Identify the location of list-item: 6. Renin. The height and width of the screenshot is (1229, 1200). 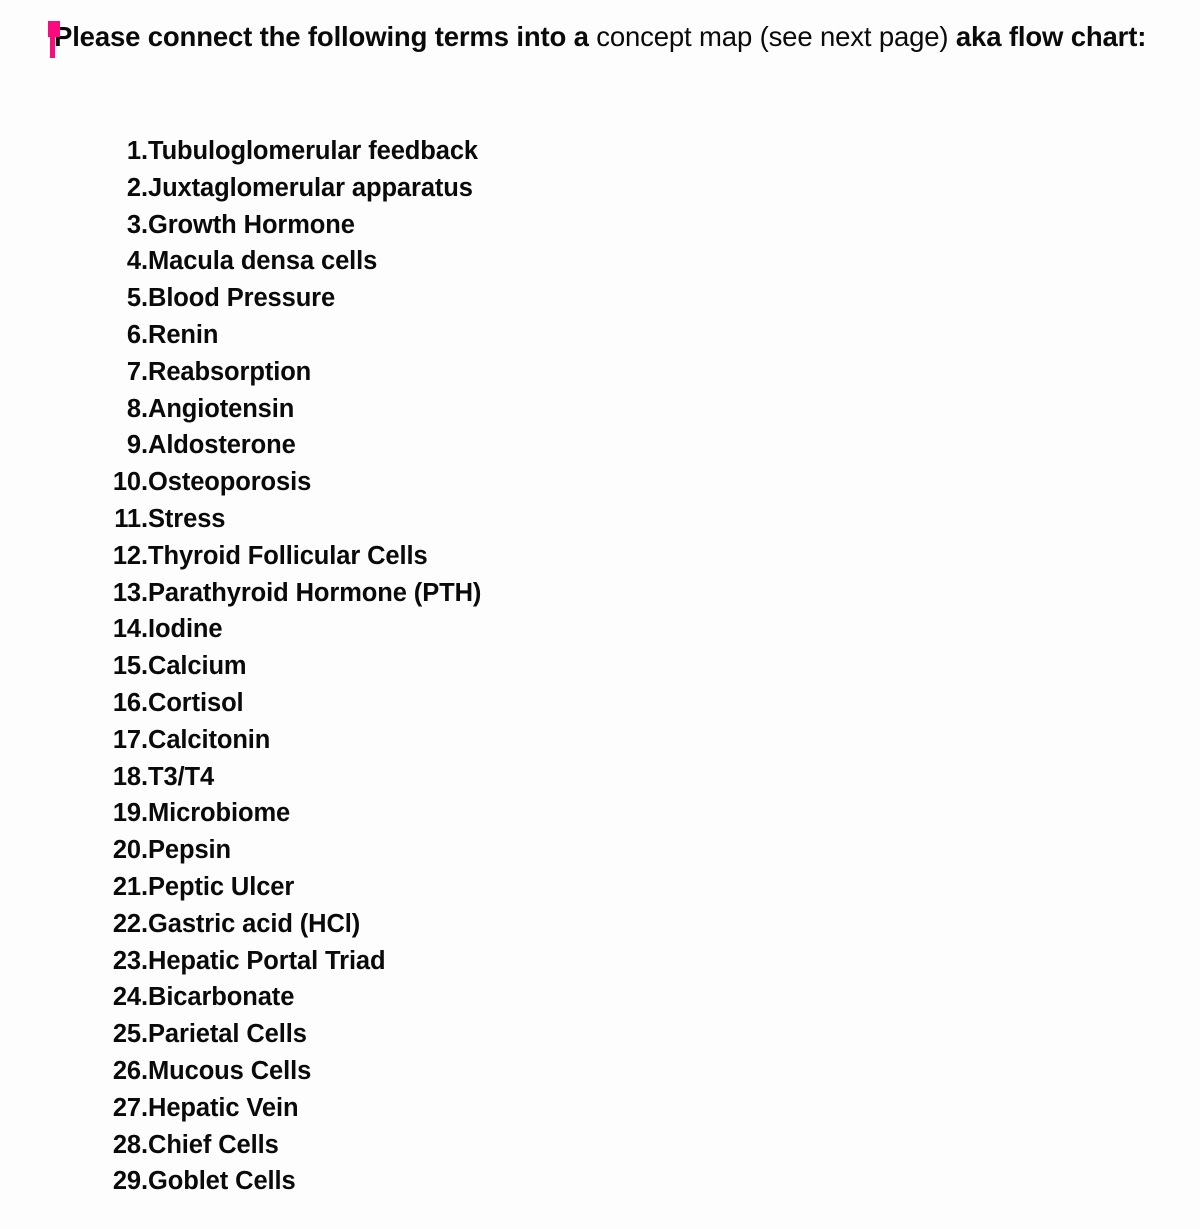
(600, 335).